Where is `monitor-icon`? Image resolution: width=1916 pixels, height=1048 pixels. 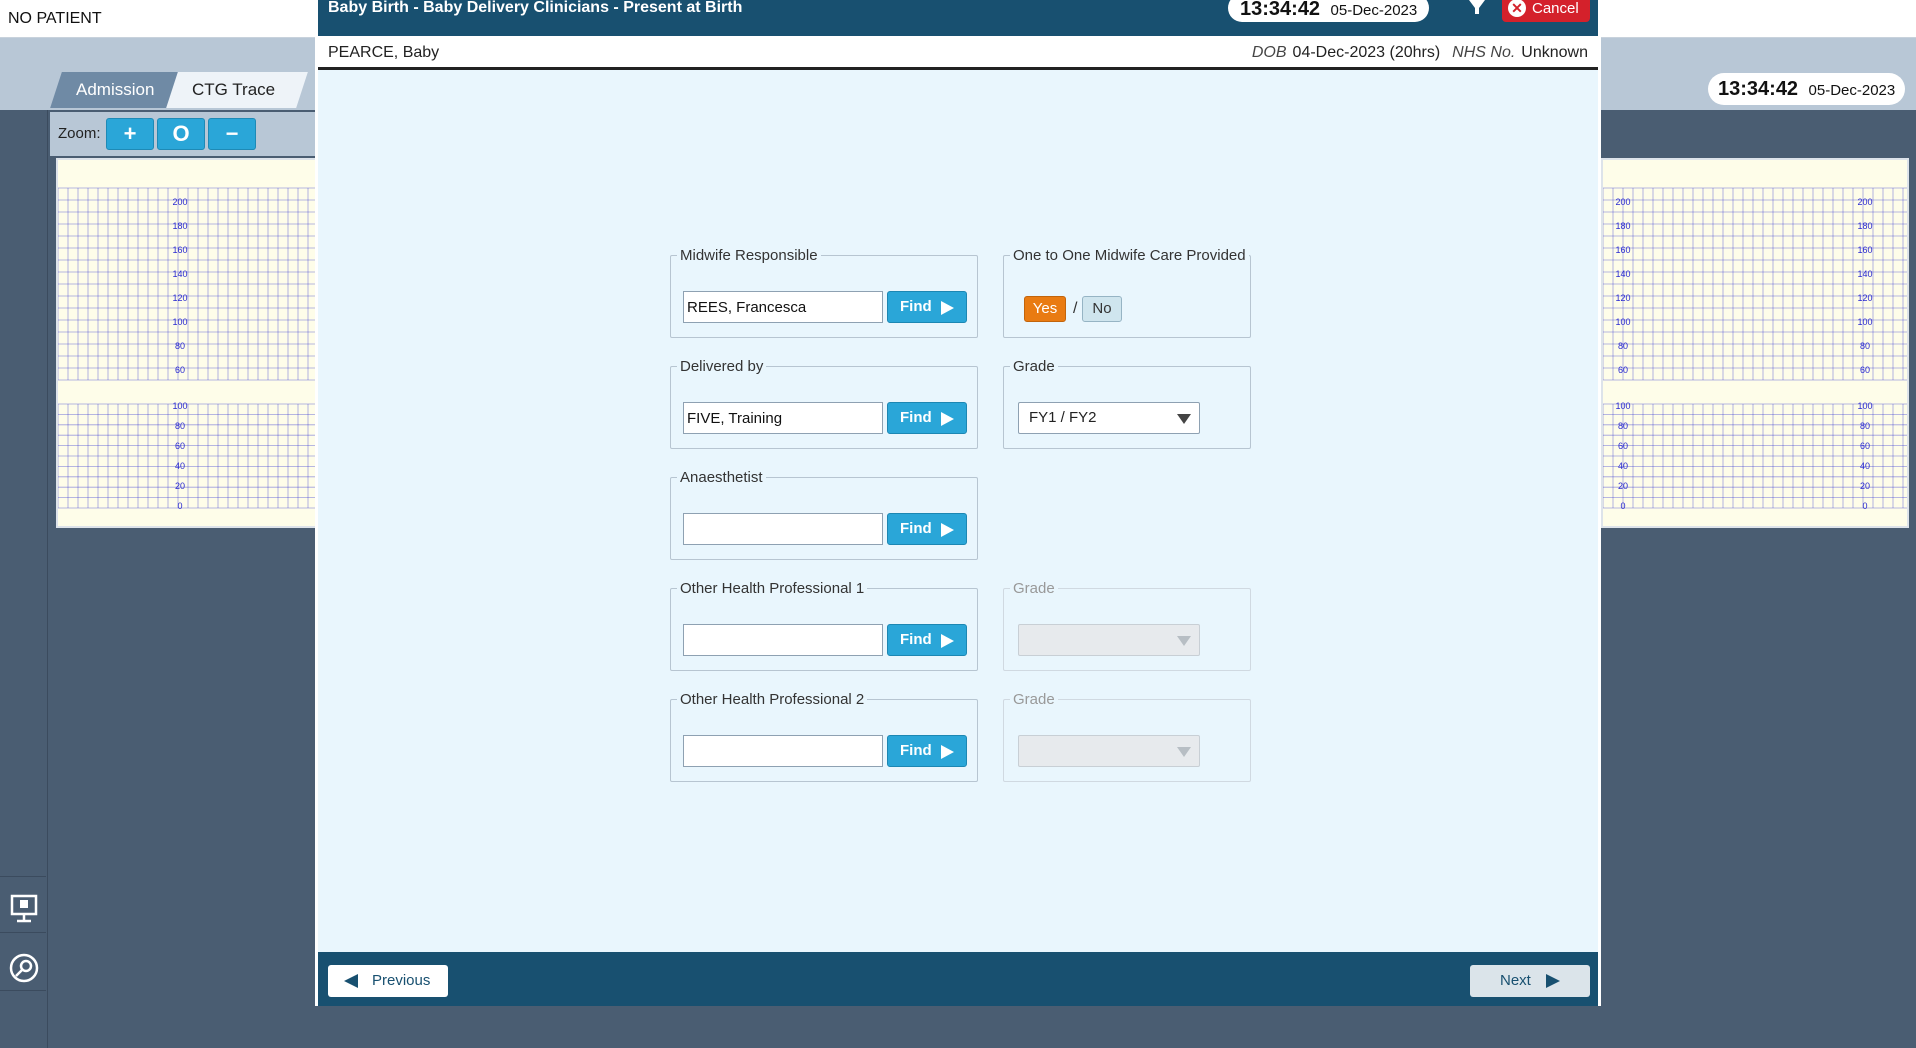
monitor-icon is located at coordinates (24, 908).